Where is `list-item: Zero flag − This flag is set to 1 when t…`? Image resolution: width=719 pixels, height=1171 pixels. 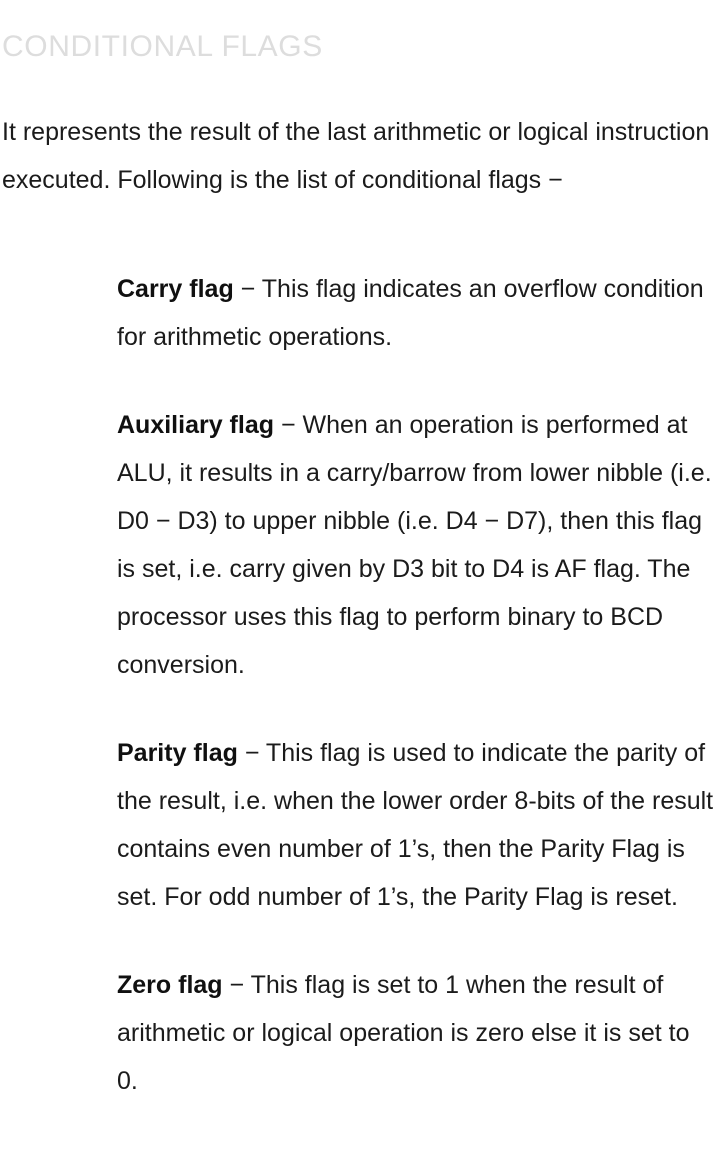 list-item: Zero flag − This flag is set to 1 when t… is located at coordinates (359, 1033).